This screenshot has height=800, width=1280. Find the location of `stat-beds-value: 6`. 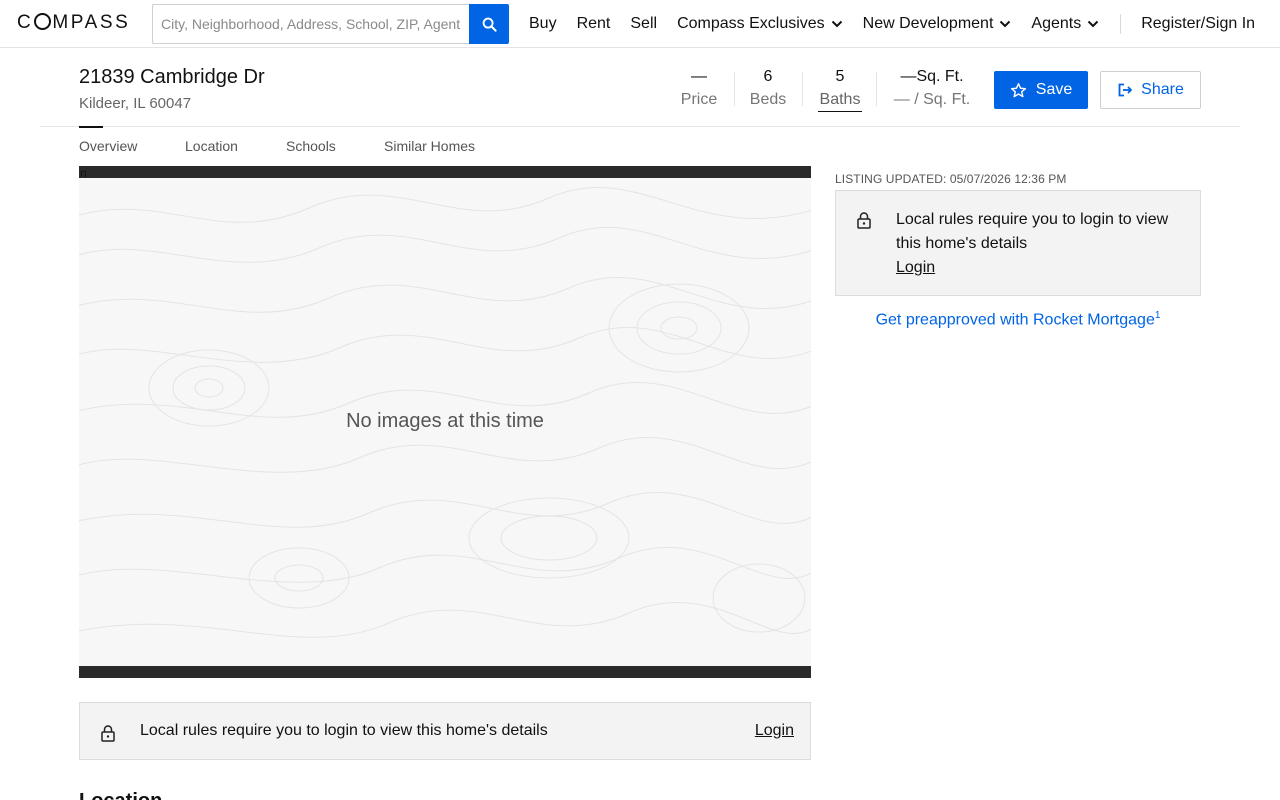

stat-beds-value: 6 is located at coordinates (768, 76).